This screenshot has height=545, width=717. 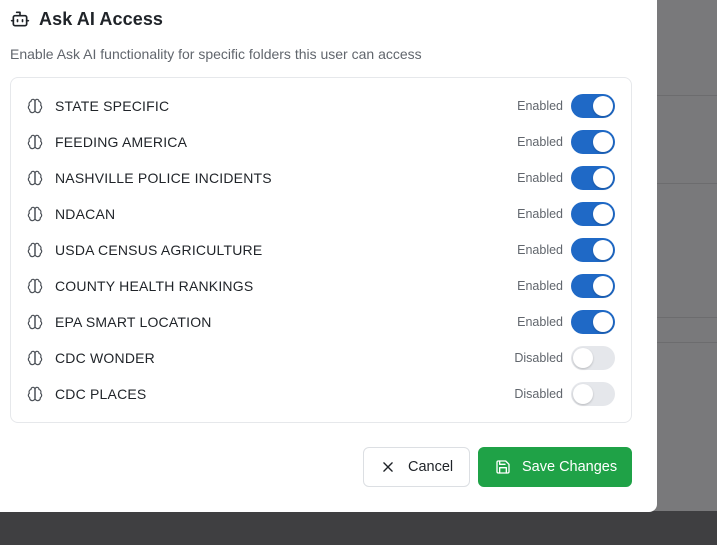 I want to click on folder-row: NASHVILLE POLICE INCIDENTS Enabled, so click(x=321, y=178).